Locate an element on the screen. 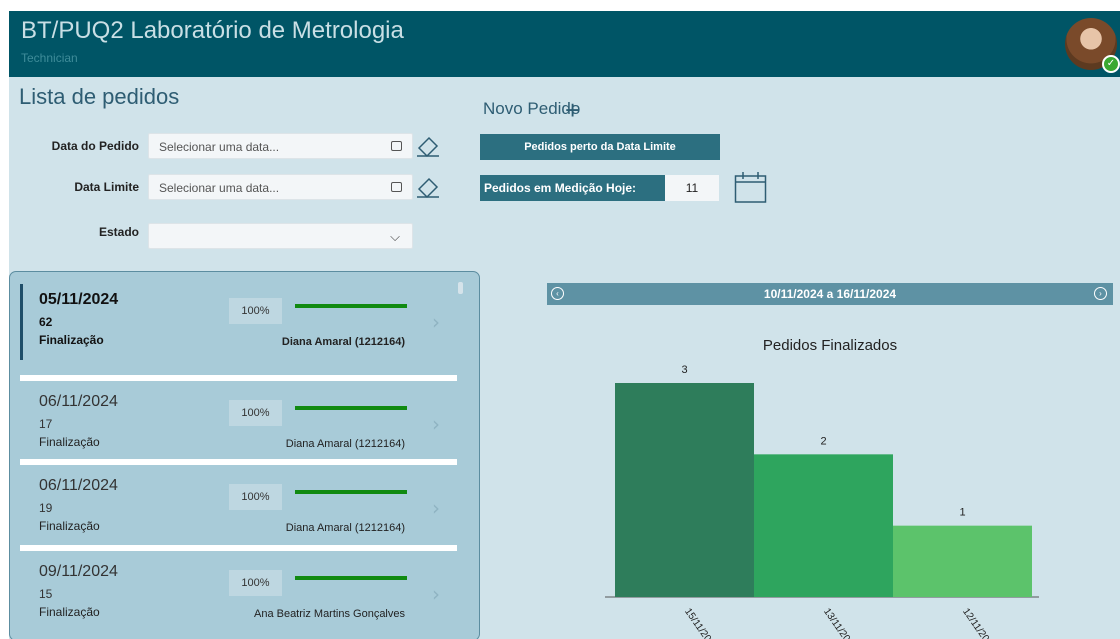  chevron-left-circle-icon: ‹ is located at coordinates (557, 293).